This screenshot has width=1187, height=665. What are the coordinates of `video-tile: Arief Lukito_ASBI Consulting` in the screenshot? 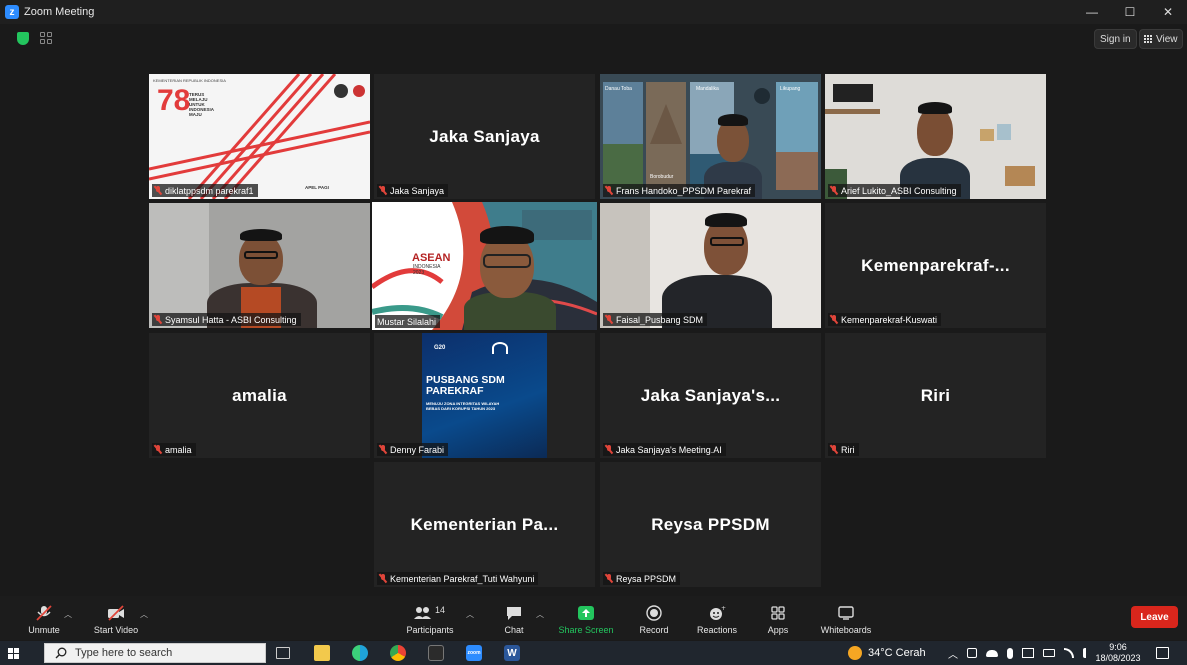 It's located at (935, 136).